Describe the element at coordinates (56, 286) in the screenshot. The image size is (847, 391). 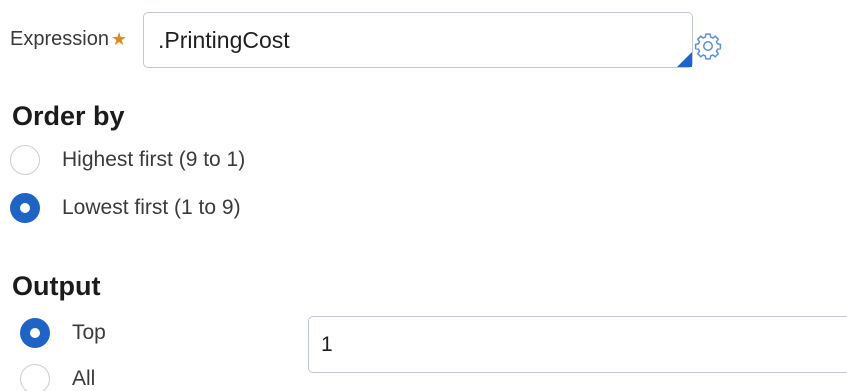
I see `output-title: Output` at that location.